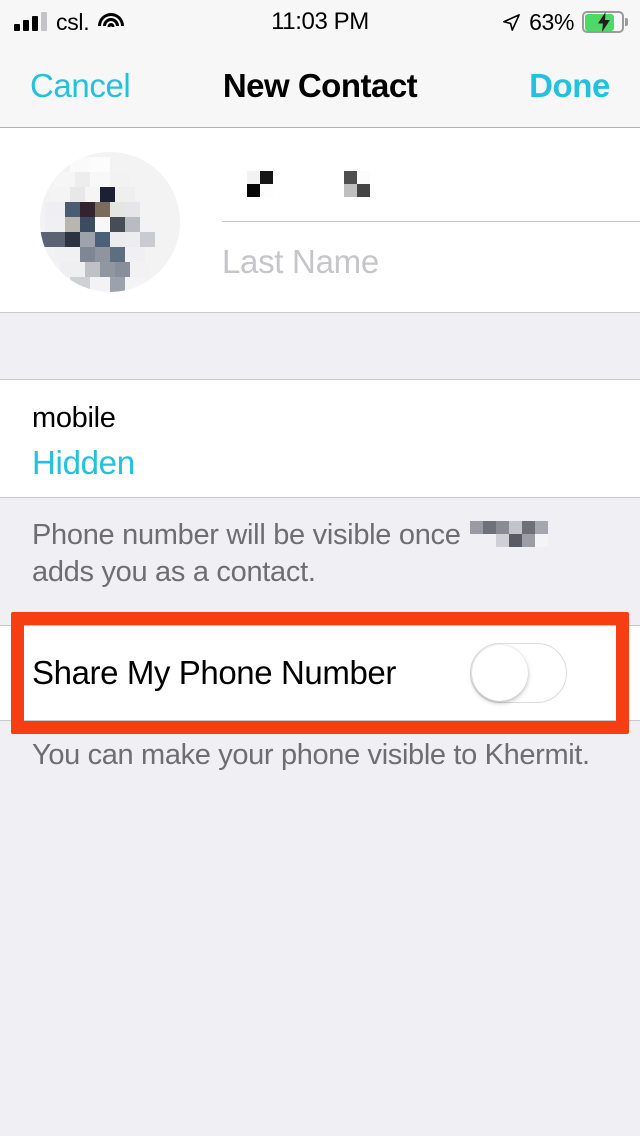 The width and height of the screenshot is (640, 1136). What do you see at coordinates (431, 185) in the screenshot?
I see `first-name-input` at bounding box center [431, 185].